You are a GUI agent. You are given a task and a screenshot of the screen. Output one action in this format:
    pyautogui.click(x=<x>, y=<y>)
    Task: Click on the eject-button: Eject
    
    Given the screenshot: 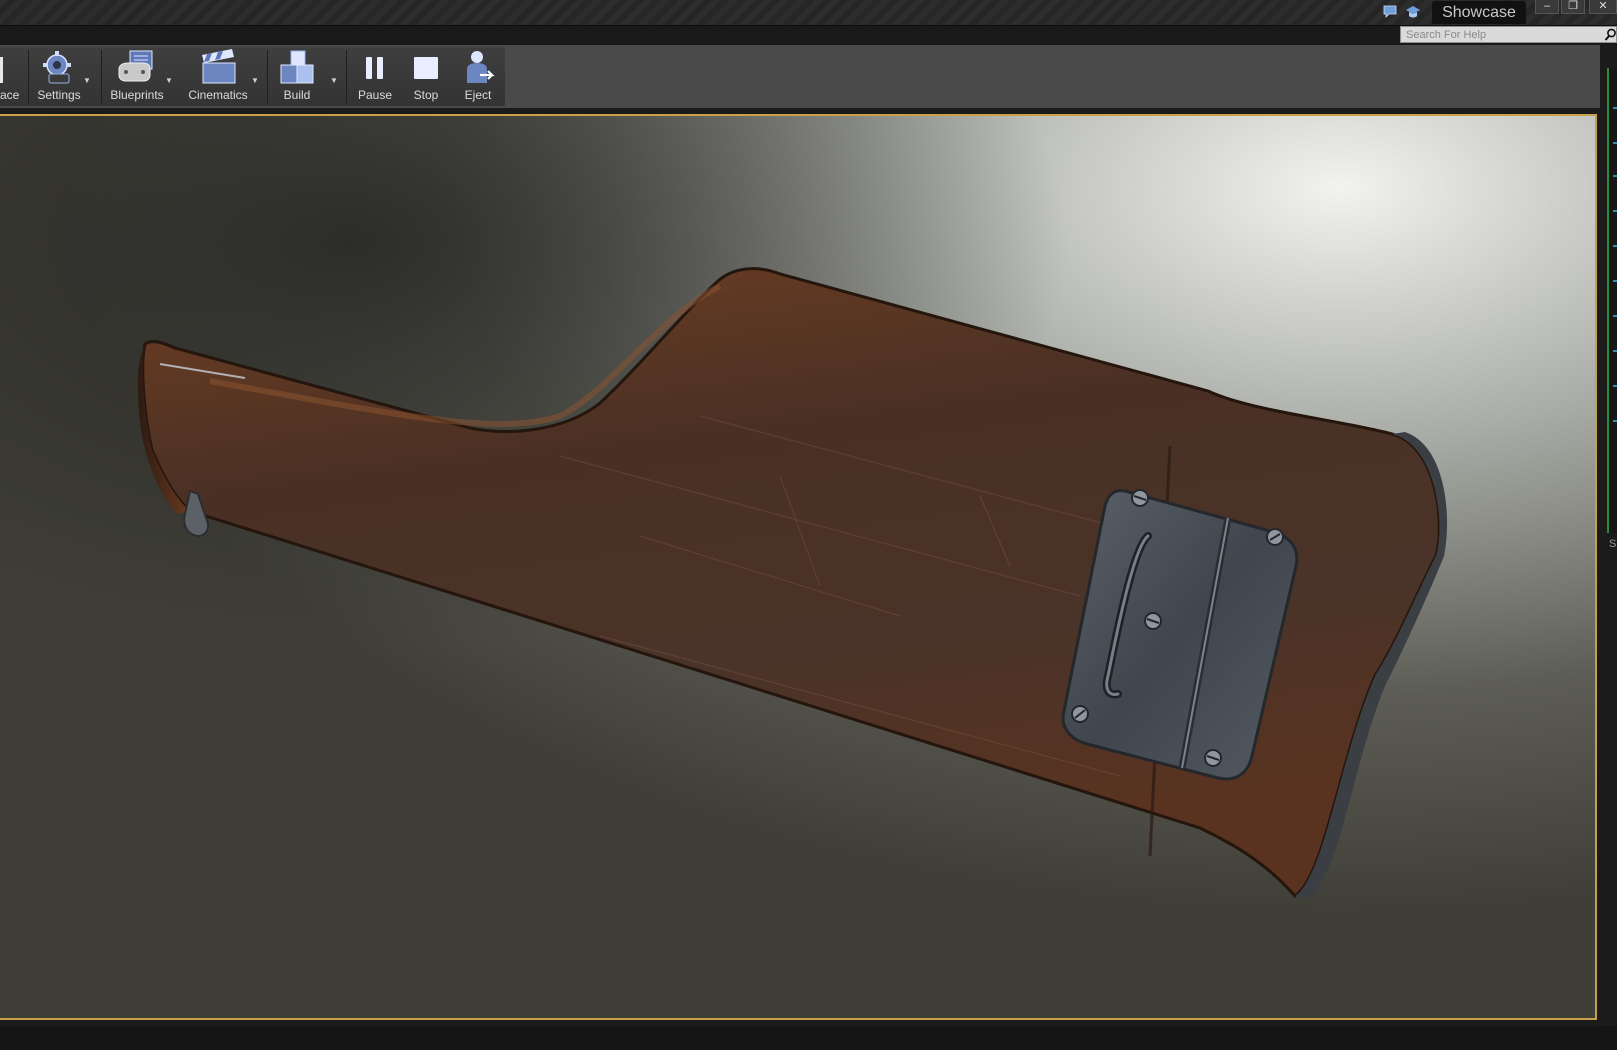 What is the action you would take?
    pyautogui.click(x=478, y=76)
    